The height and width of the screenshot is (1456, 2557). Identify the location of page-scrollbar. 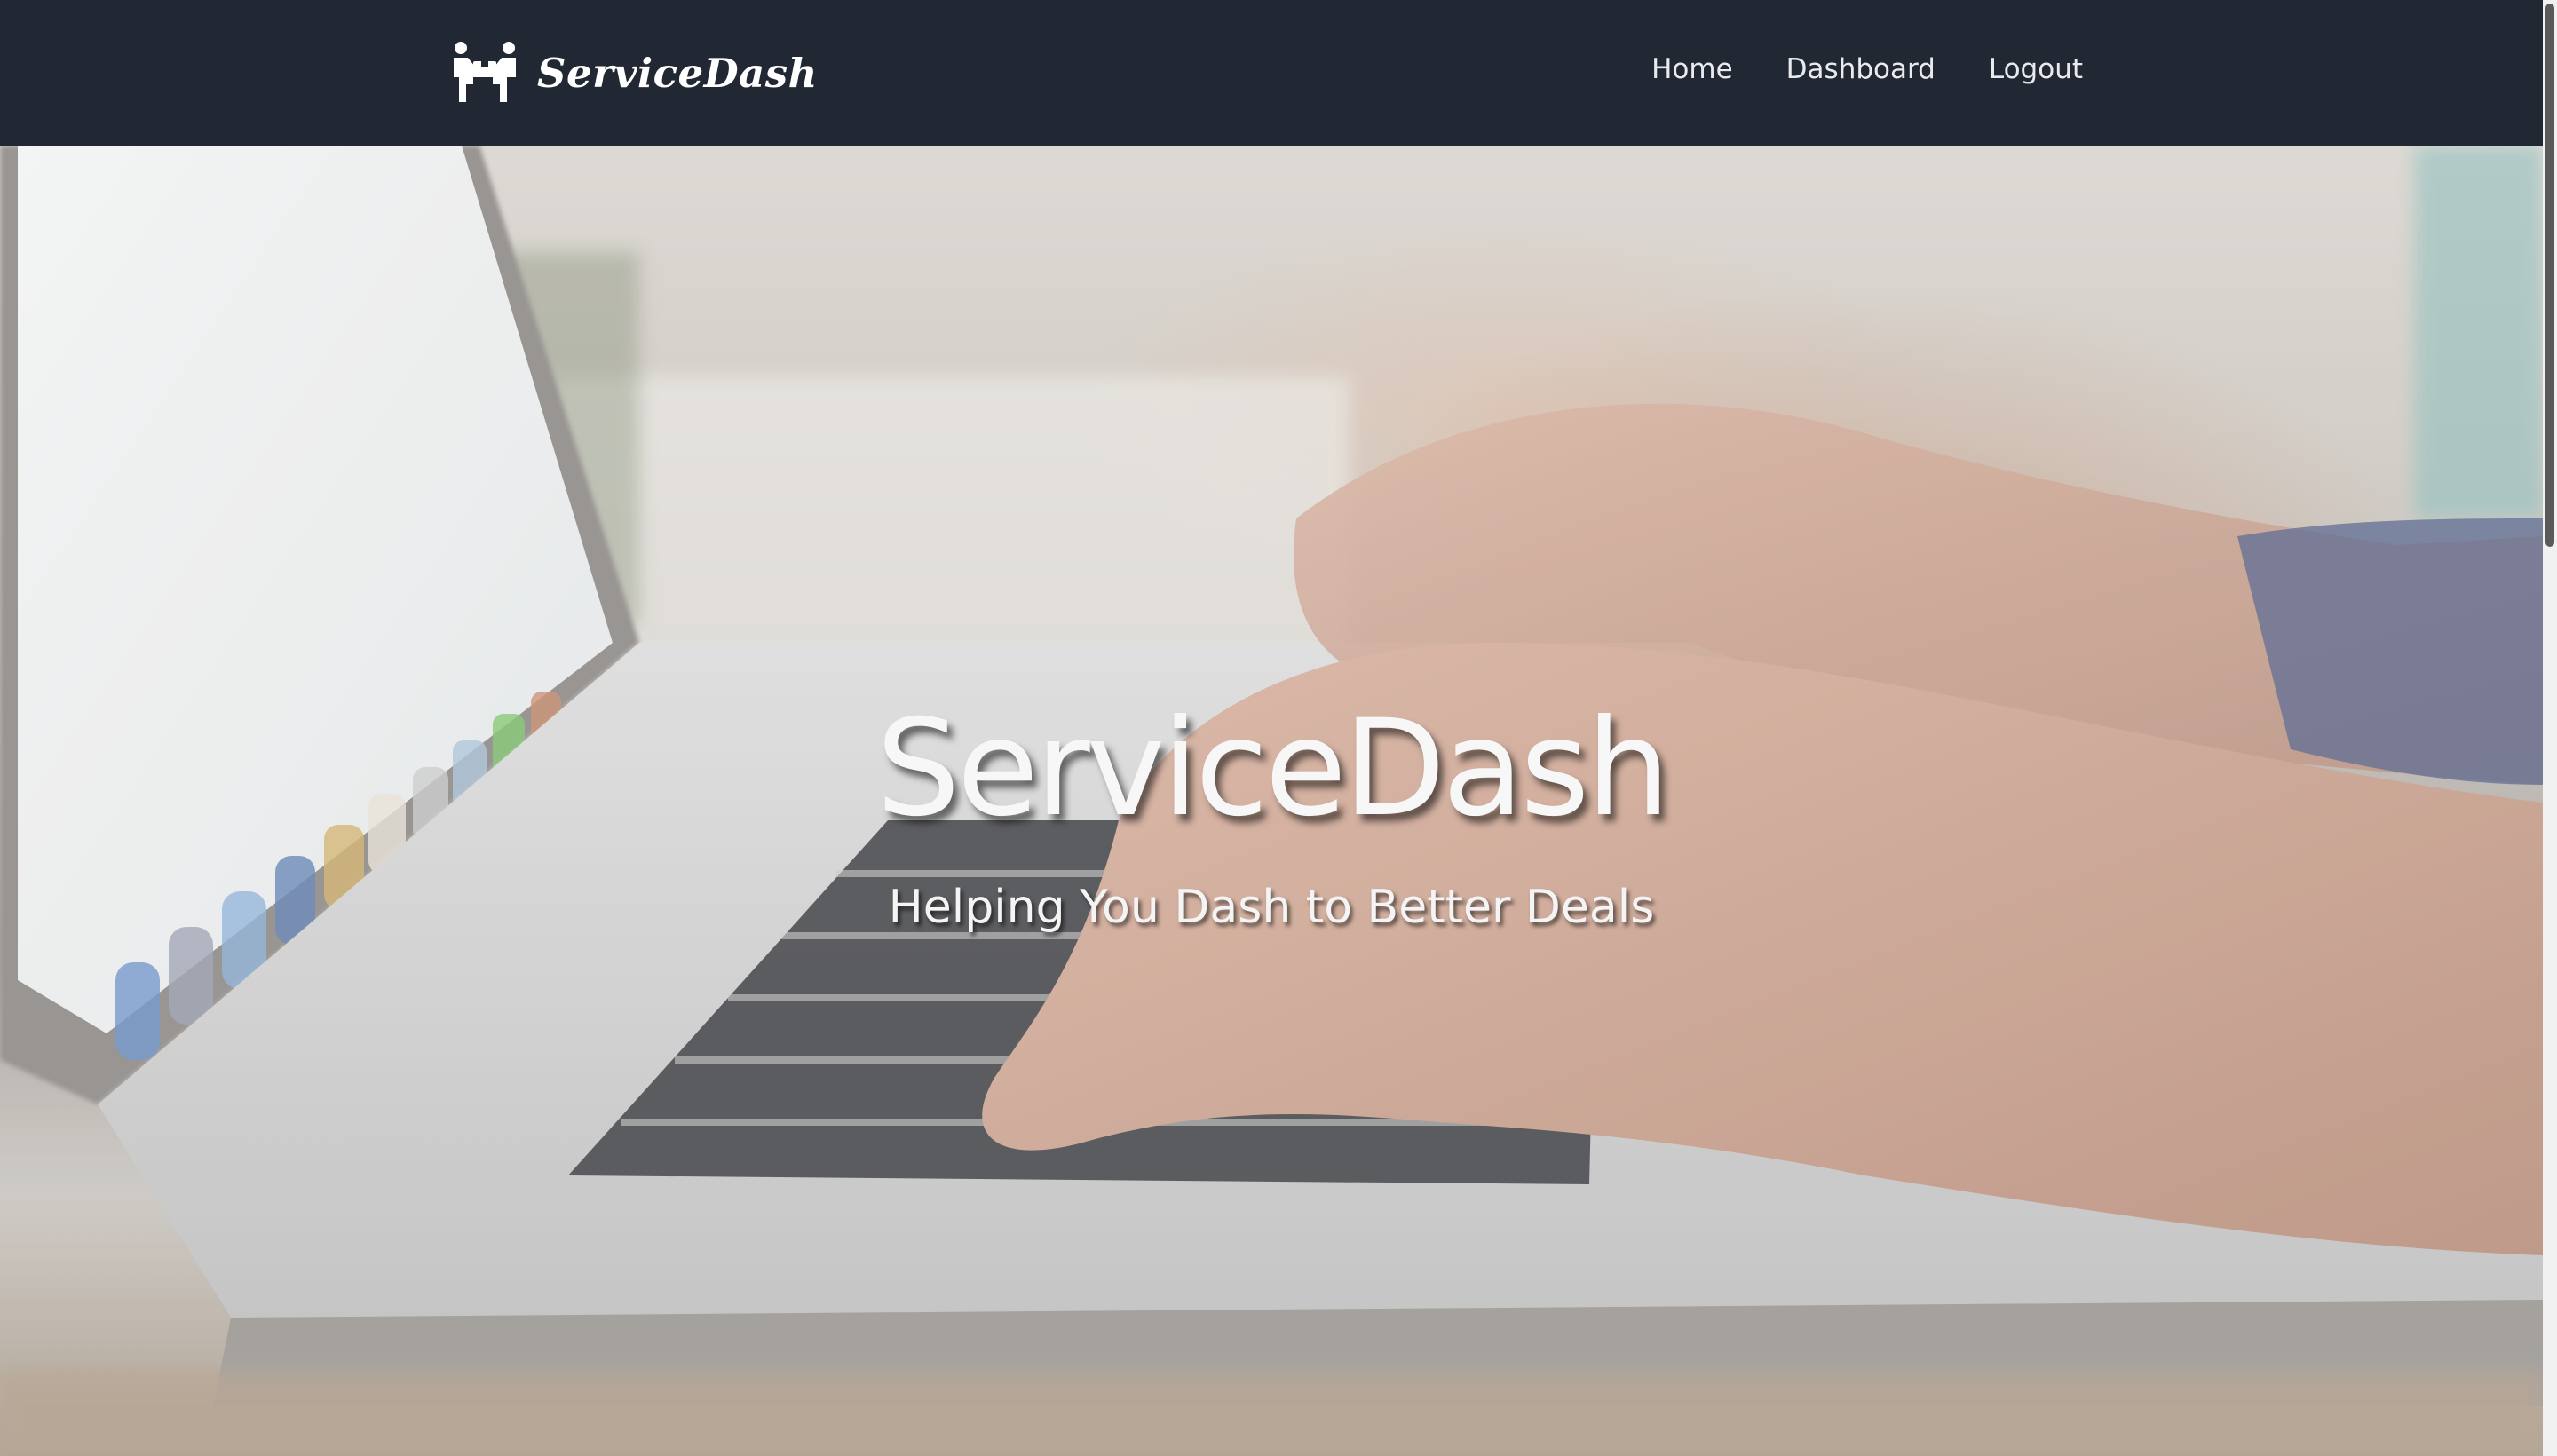
(2550, 728).